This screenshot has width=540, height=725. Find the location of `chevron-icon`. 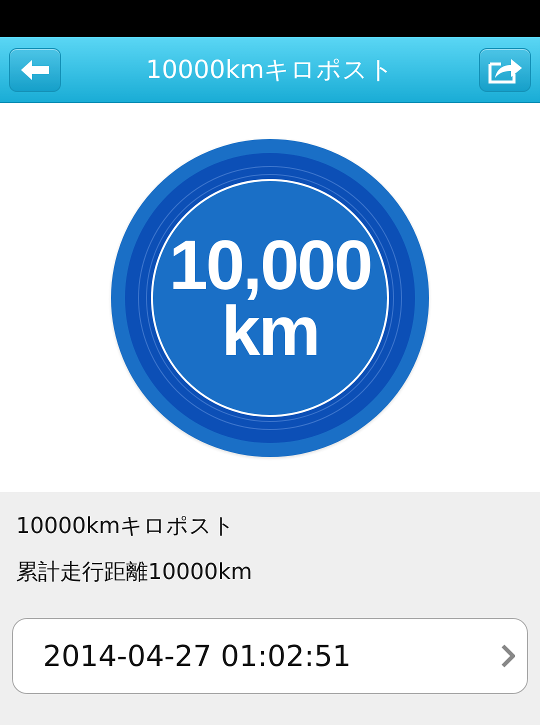

chevron-icon is located at coordinates (508, 656).